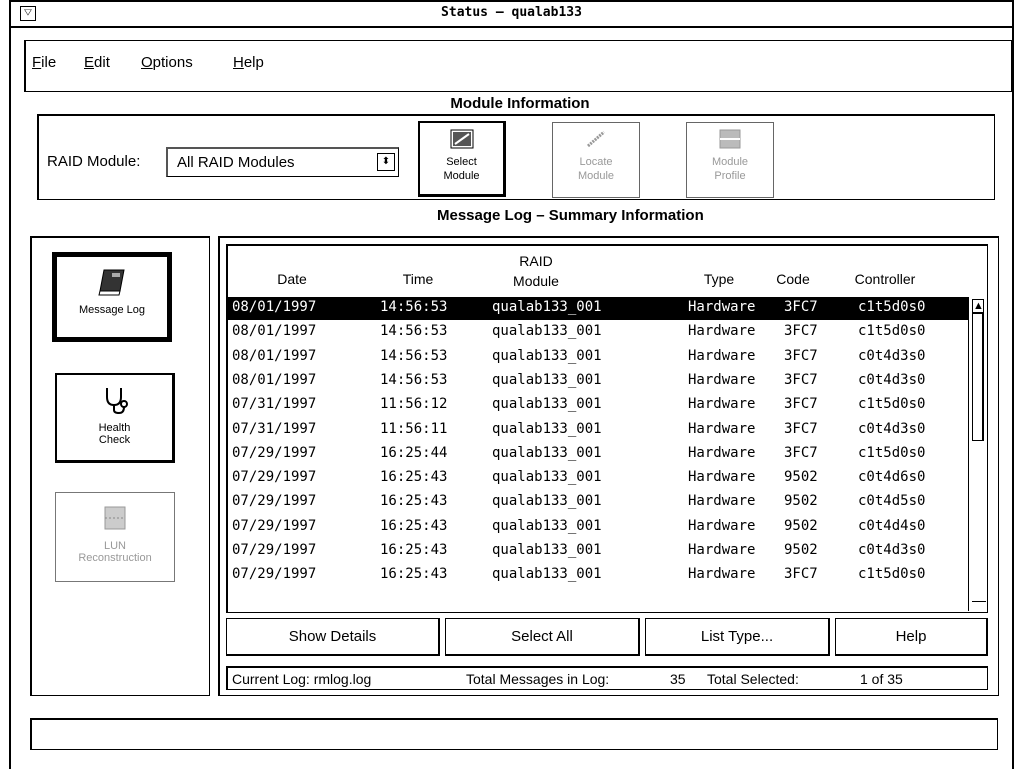  I want to click on message-bar, so click(514, 734).